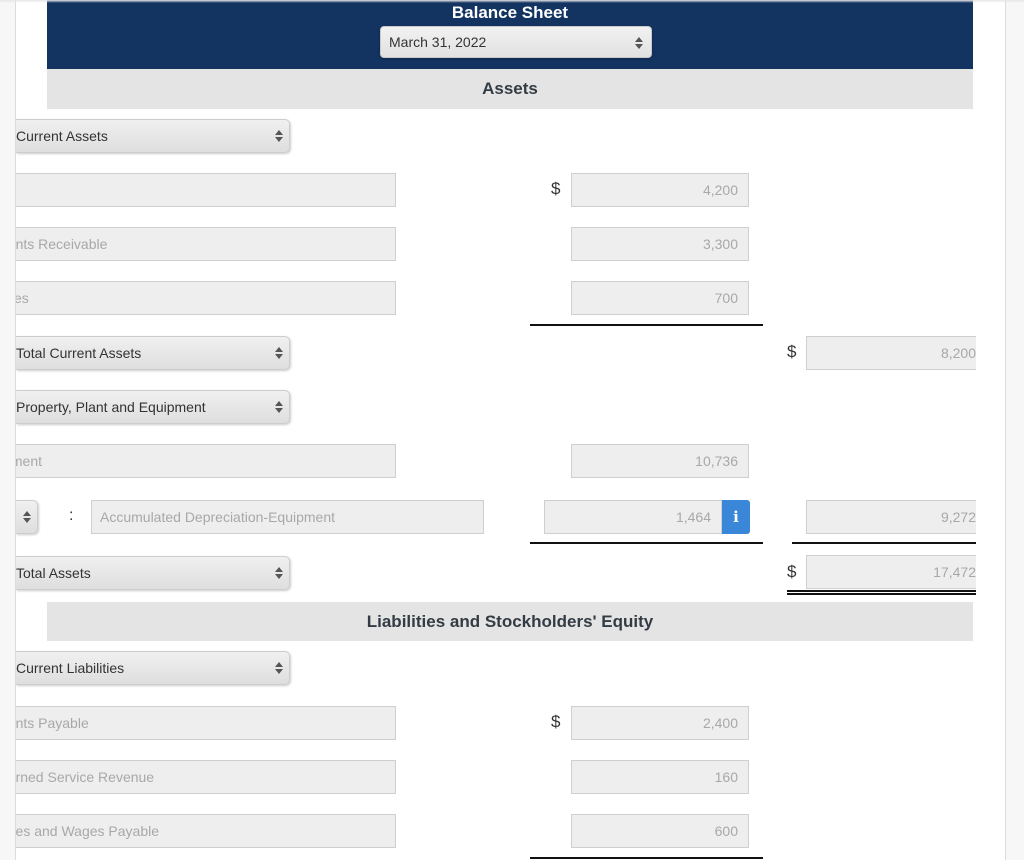  Describe the element at coordinates (22, 298) in the screenshot. I see `input-value: plies` at that location.